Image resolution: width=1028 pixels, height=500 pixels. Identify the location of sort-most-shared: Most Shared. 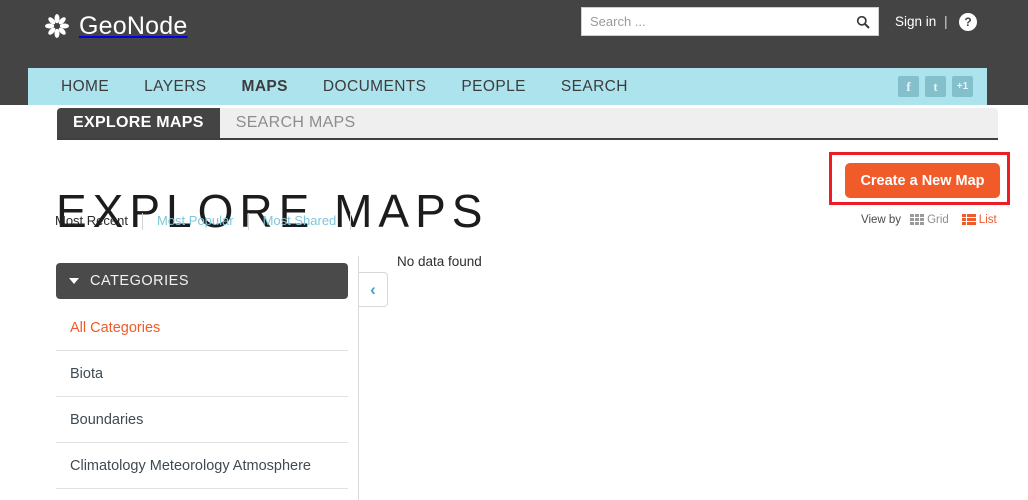
(300, 221).